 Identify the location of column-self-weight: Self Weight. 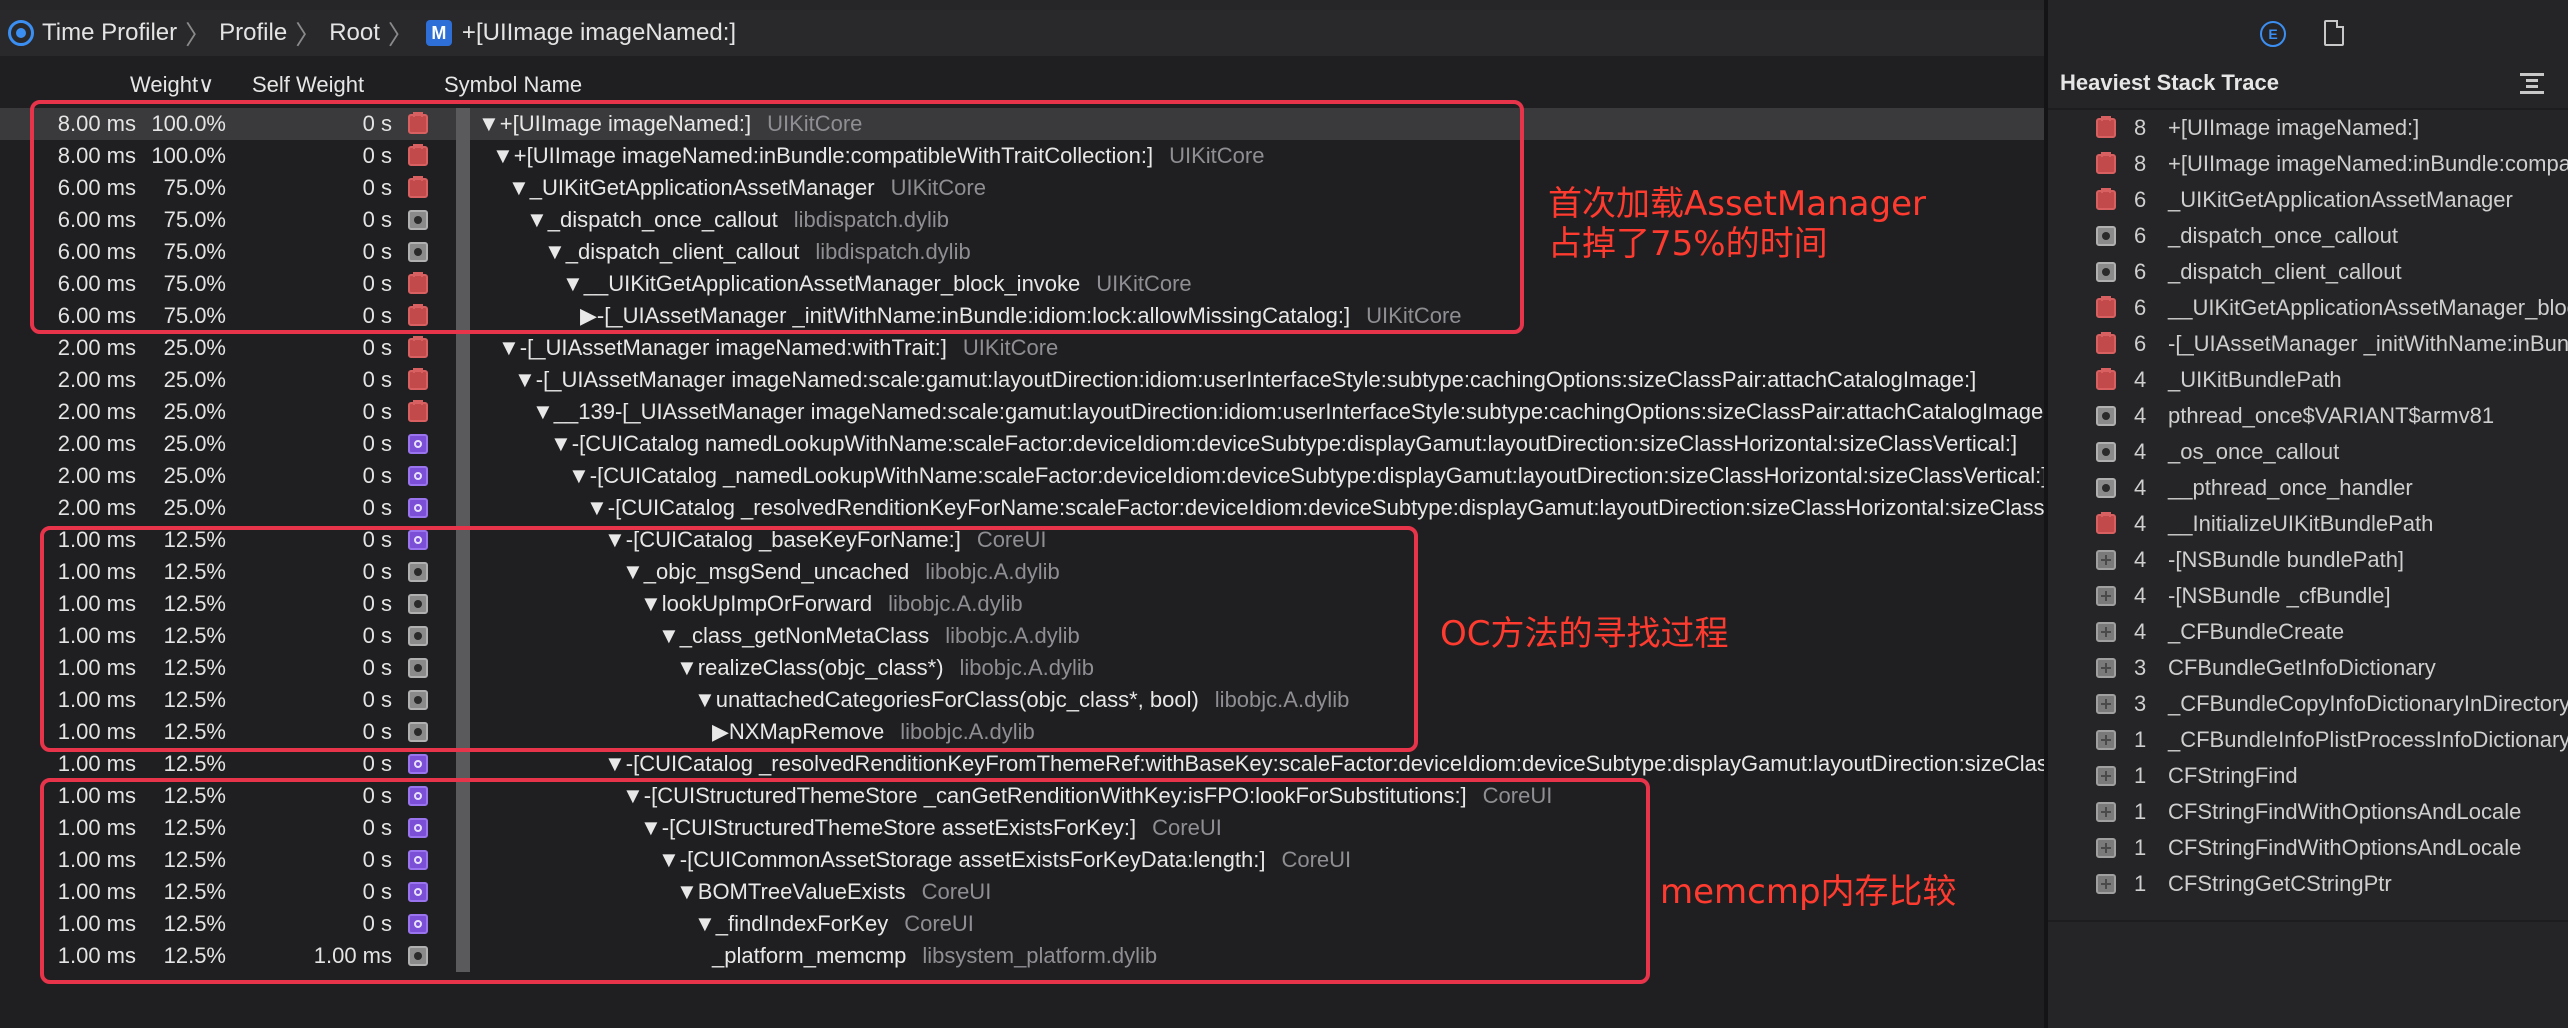
(308, 85).